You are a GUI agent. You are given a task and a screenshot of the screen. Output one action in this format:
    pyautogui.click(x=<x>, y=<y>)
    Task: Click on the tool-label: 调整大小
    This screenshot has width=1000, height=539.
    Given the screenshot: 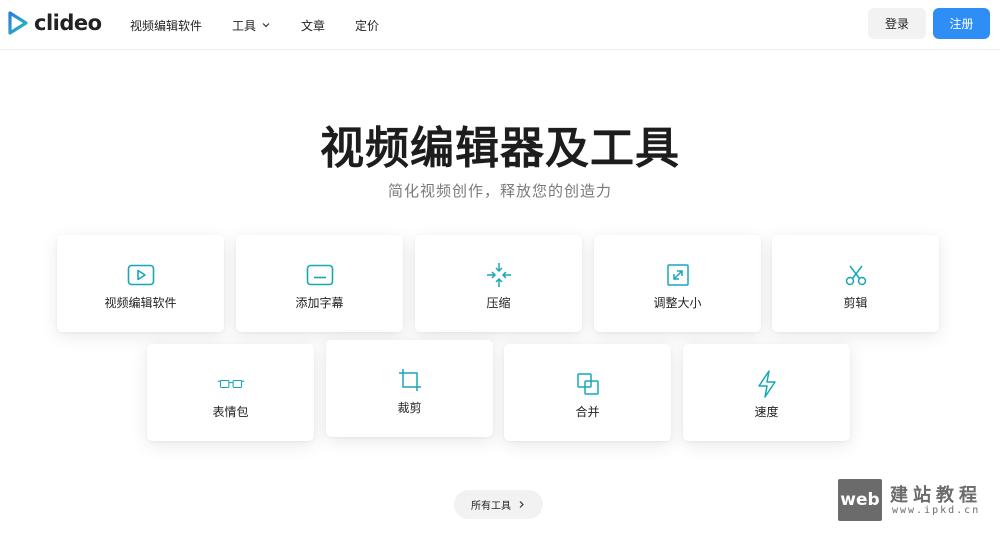 What is the action you would take?
    pyautogui.click(x=677, y=303)
    